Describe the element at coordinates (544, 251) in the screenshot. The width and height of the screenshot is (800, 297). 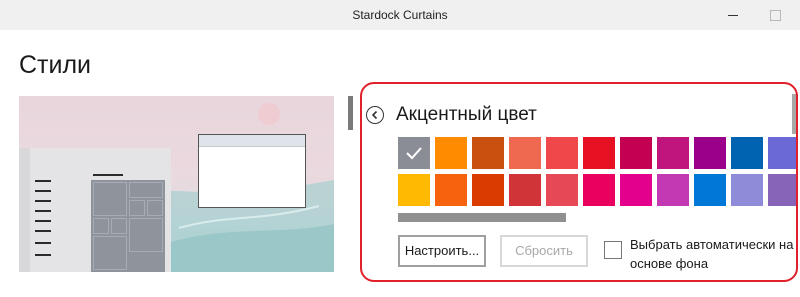
I see `reset-button: Сбросить` at that location.